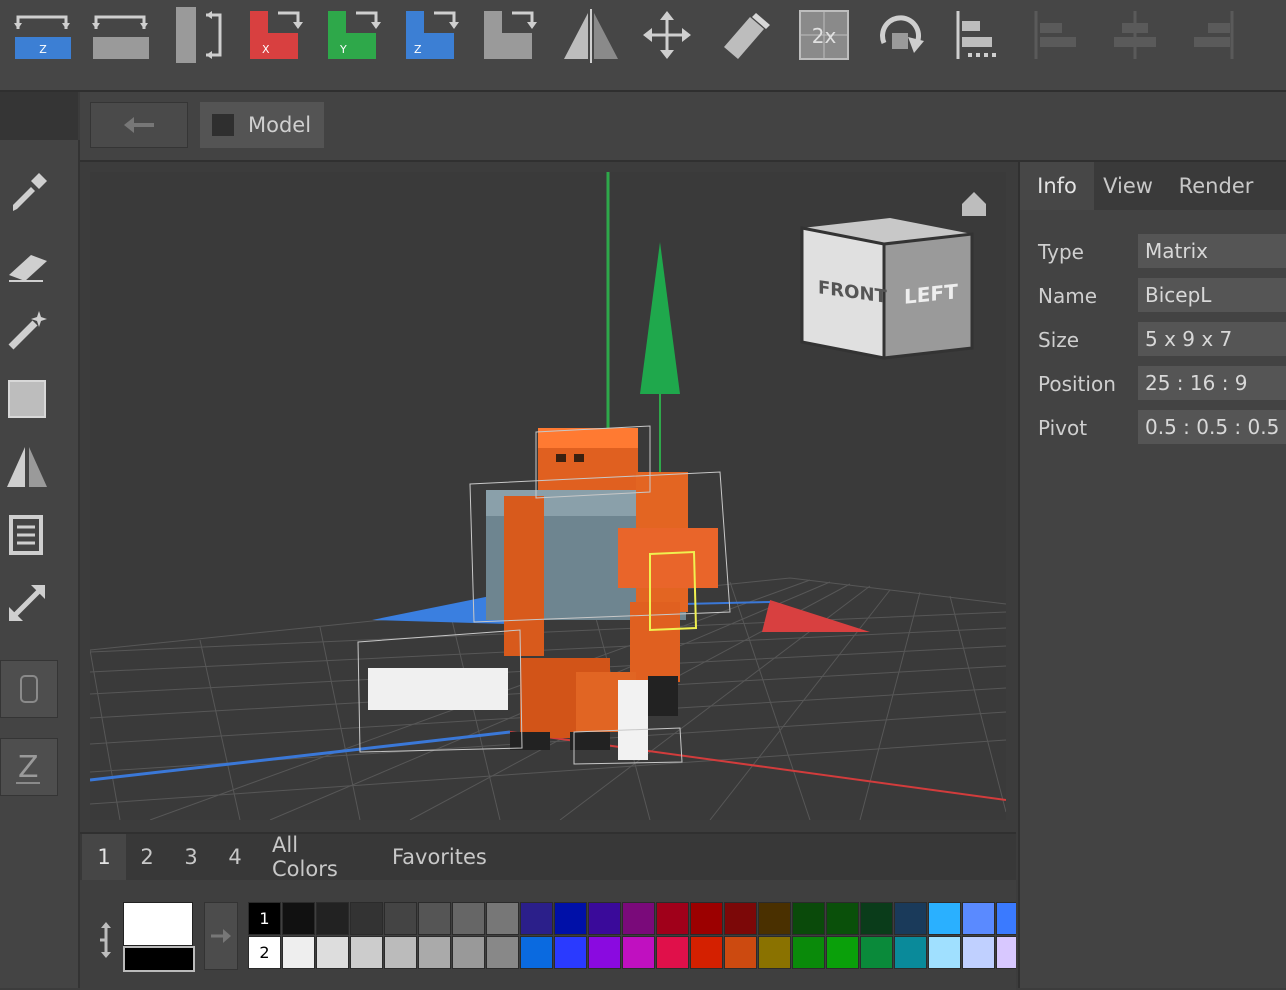 This screenshot has width=1286, height=990. What do you see at coordinates (191, 857) in the screenshot?
I see `palette-tab-3: 3` at bounding box center [191, 857].